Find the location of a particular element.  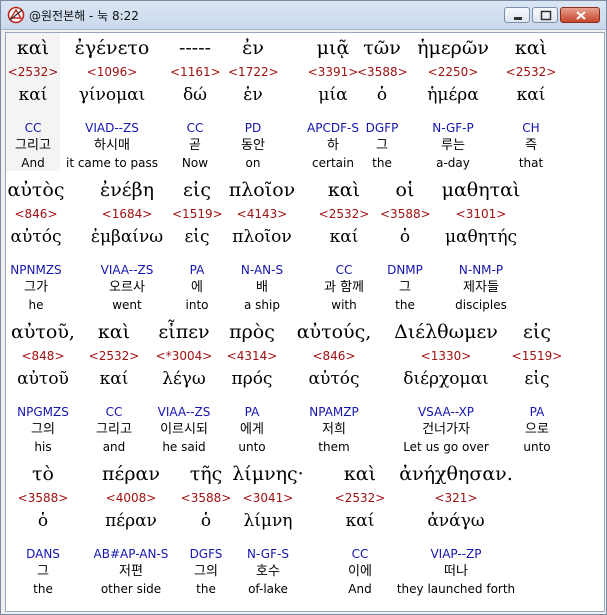

greek-word: ἀνήχθησαν. is located at coordinates (456, 474).